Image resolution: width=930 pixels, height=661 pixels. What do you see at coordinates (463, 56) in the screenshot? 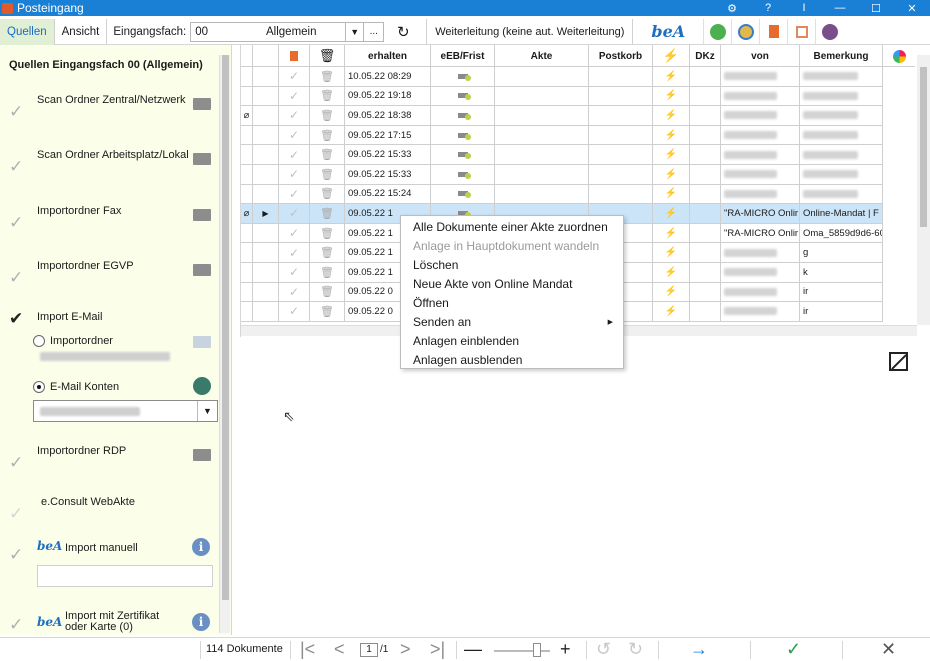
I see `col-eeb-deadline: eEB/Frist` at bounding box center [463, 56].